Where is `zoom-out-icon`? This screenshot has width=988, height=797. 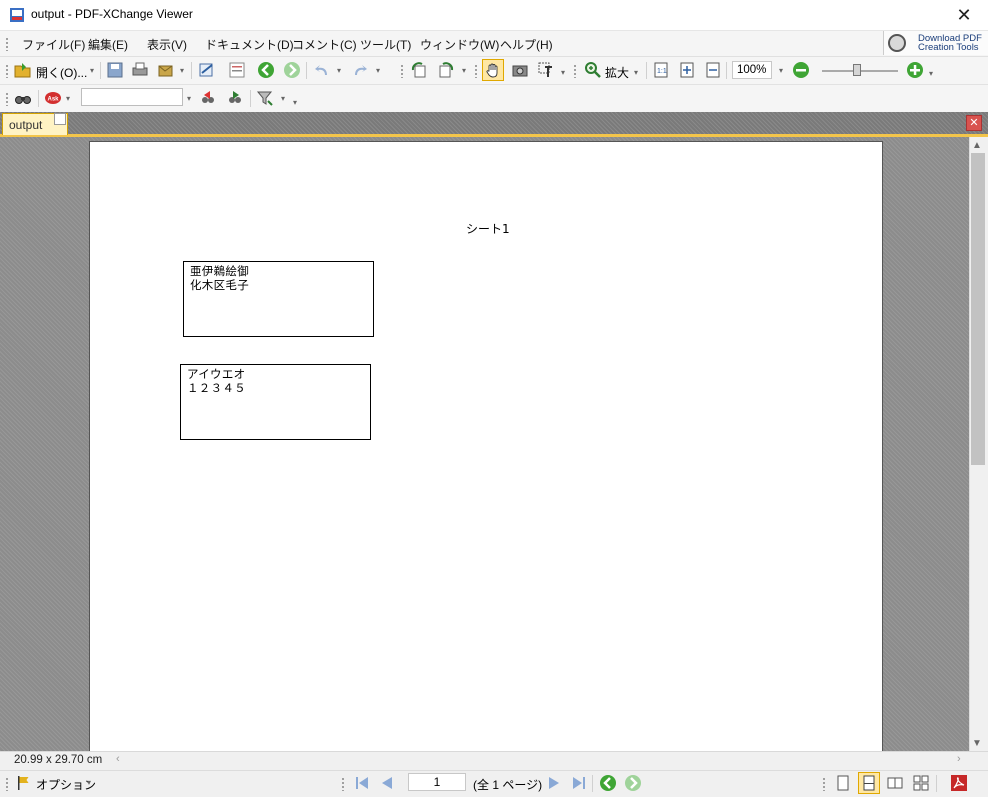
zoom-out-icon is located at coordinates (801, 70).